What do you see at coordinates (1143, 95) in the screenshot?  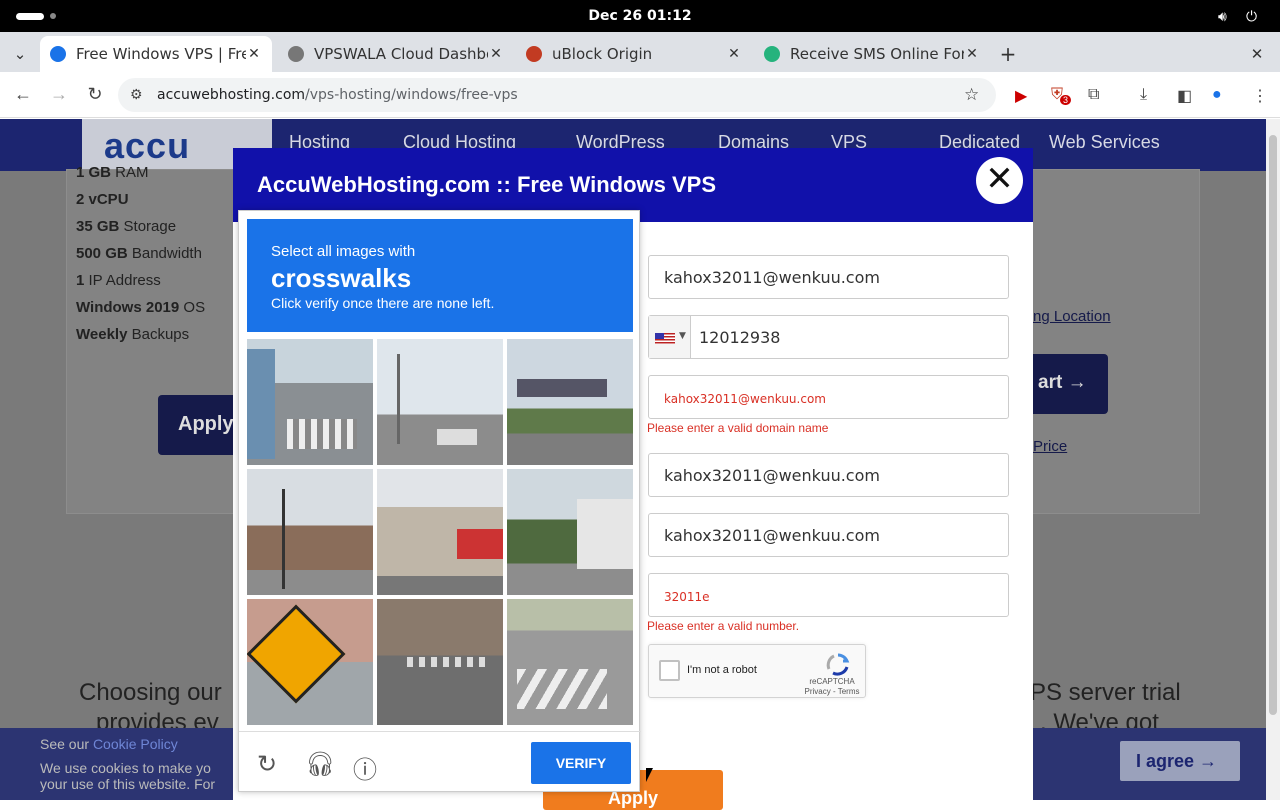 I see `download-icon: ⤓` at bounding box center [1143, 95].